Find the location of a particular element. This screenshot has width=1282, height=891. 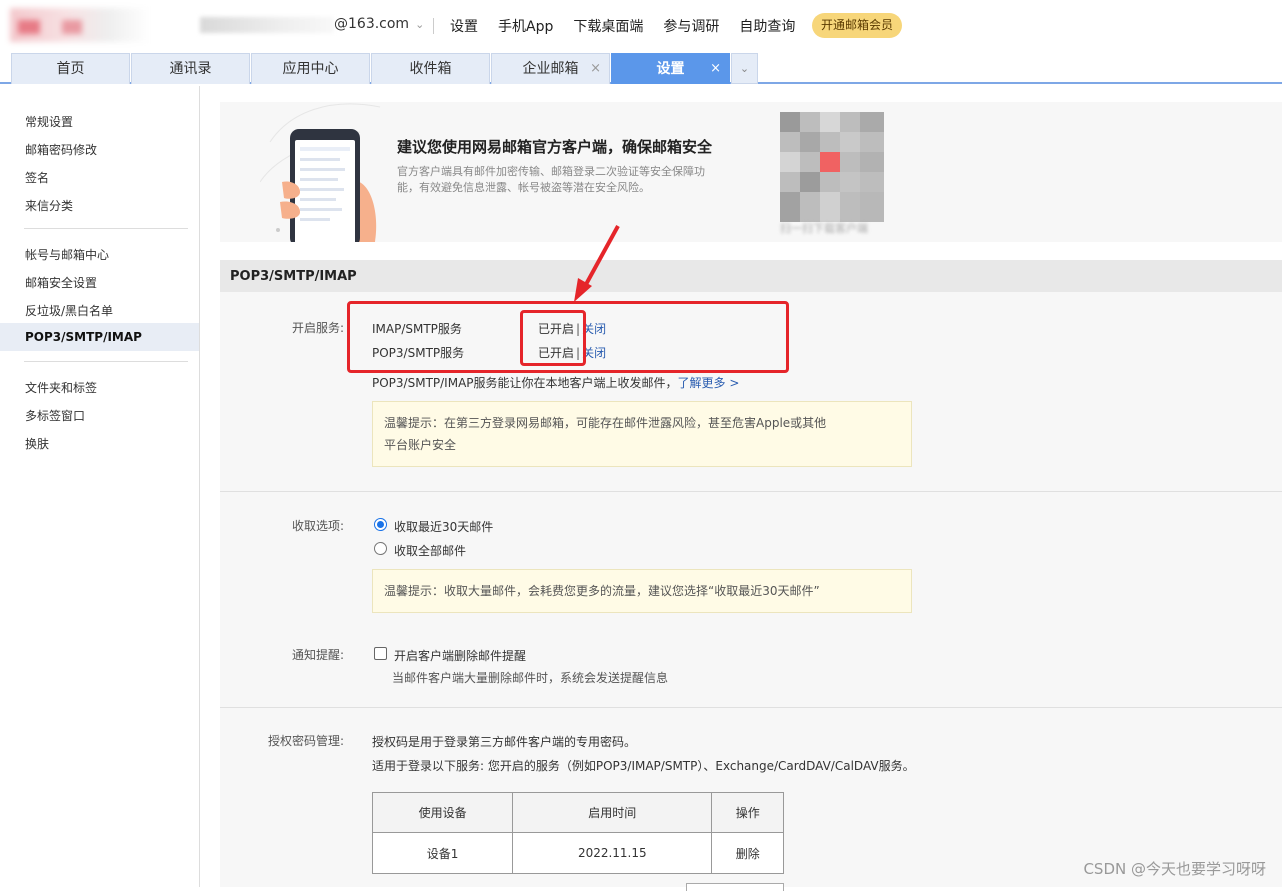

promo-title: 建议您使用网易邮箱官方客户端，确保邮箱安全 is located at coordinates (555, 147).